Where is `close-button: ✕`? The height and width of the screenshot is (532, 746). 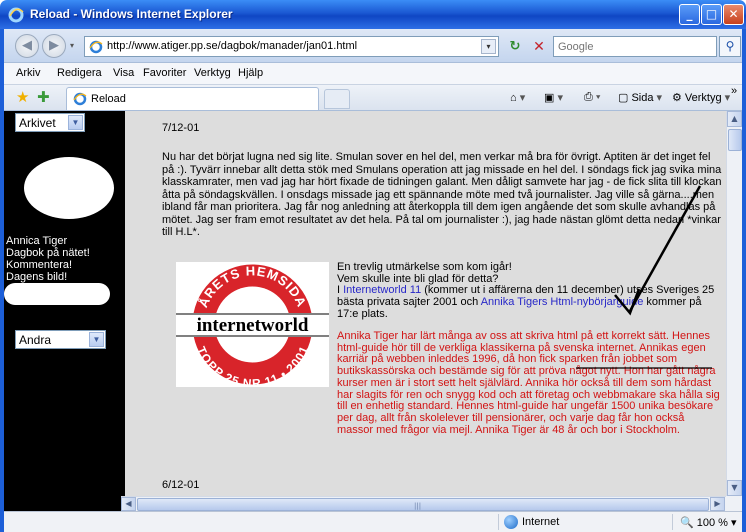 close-button: ✕ is located at coordinates (733, 14).